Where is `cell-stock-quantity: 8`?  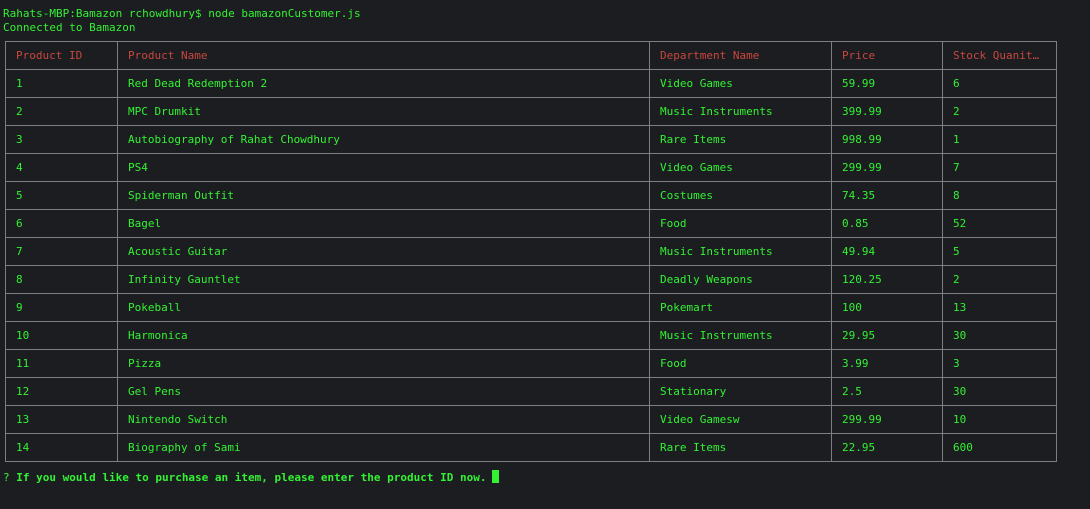 cell-stock-quantity: 8 is located at coordinates (999, 195).